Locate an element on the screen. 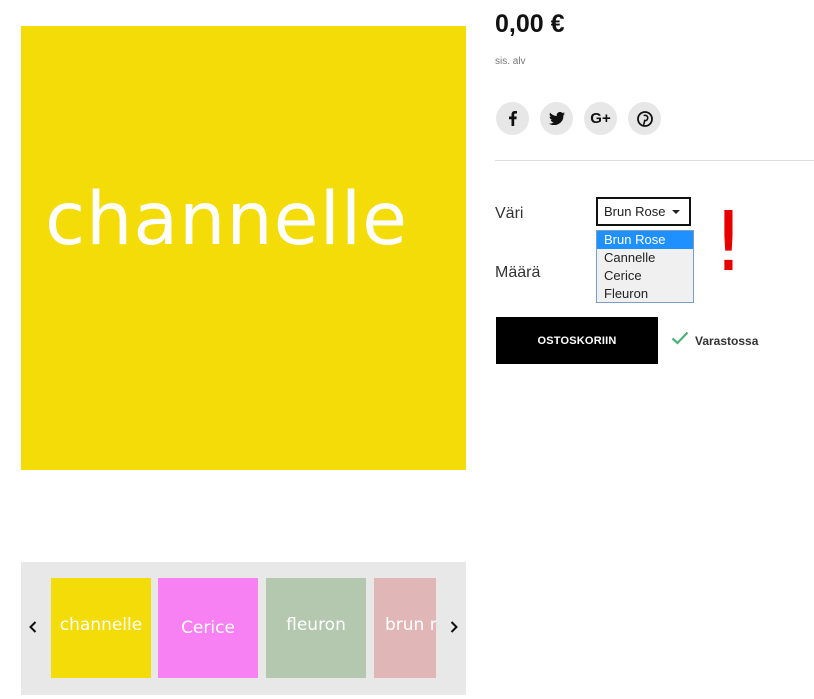  stock-status: Varastossa is located at coordinates (714, 340).